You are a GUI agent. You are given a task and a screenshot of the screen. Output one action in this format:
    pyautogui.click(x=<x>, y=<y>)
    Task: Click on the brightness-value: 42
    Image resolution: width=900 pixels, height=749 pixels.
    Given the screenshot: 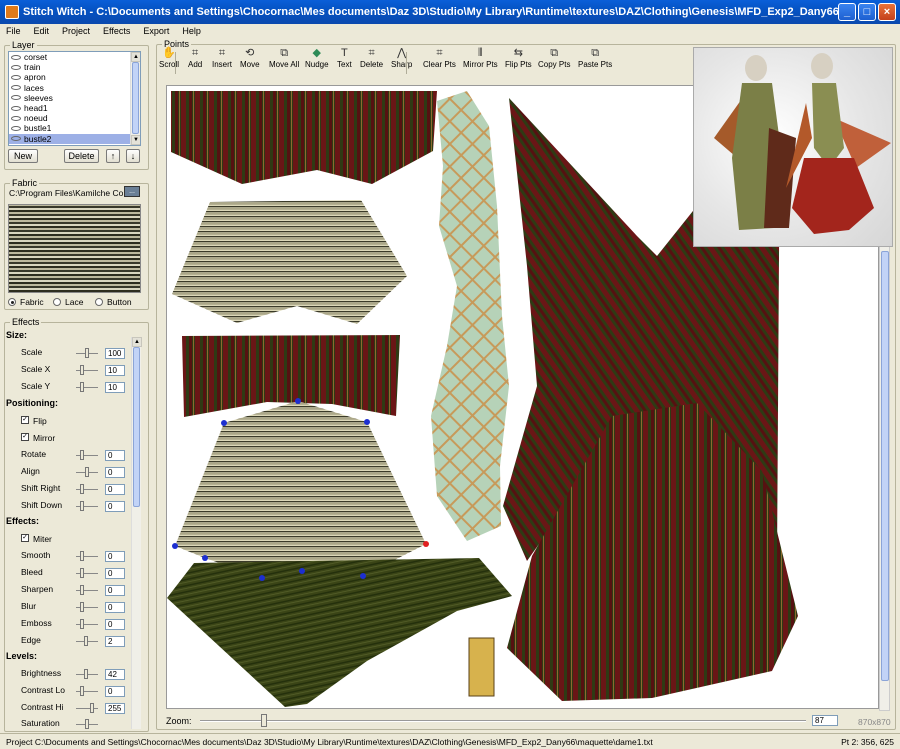 What is the action you would take?
    pyautogui.click(x=115, y=674)
    